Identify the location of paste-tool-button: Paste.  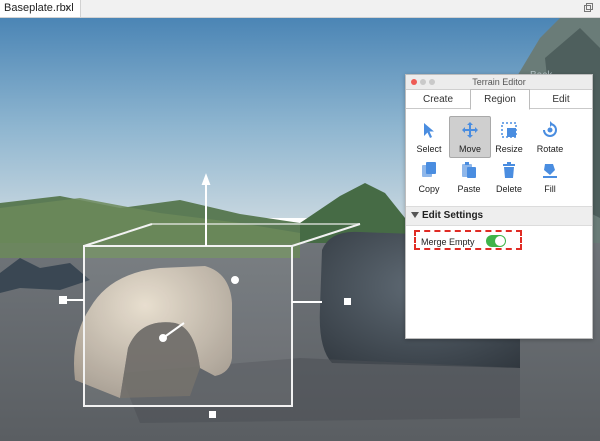
(469, 177).